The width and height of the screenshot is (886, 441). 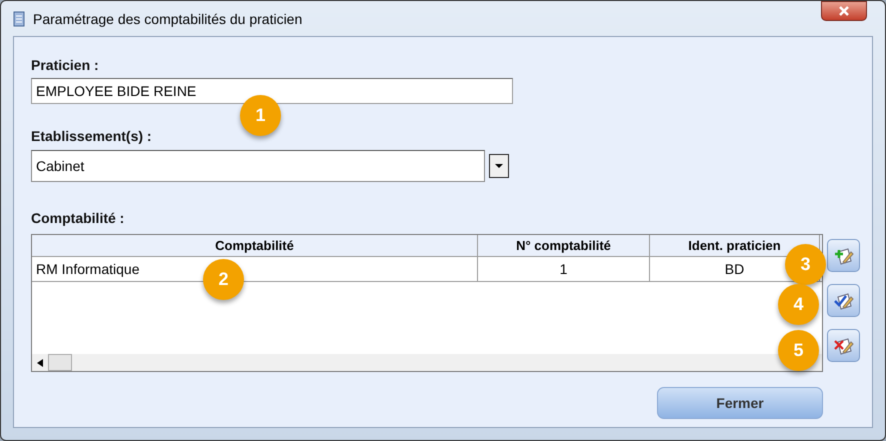 I want to click on column-header: N° comptabilité, so click(x=563, y=245).